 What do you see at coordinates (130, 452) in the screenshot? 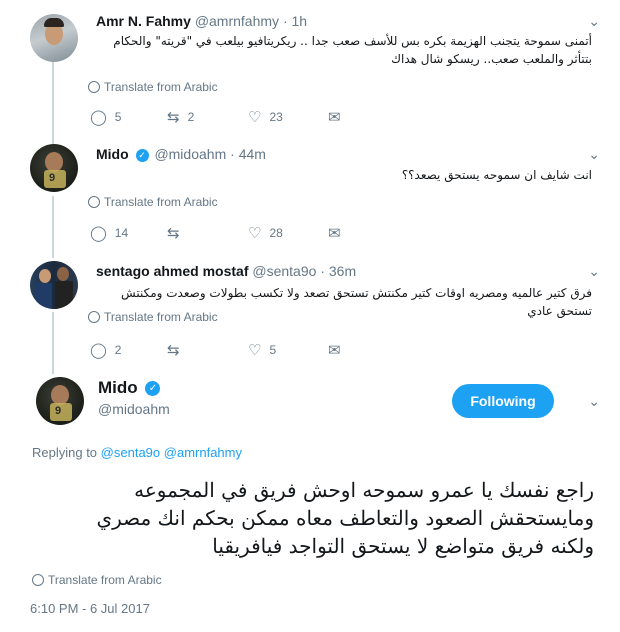
I see `reply-mention-link: @senta9o` at bounding box center [130, 452].